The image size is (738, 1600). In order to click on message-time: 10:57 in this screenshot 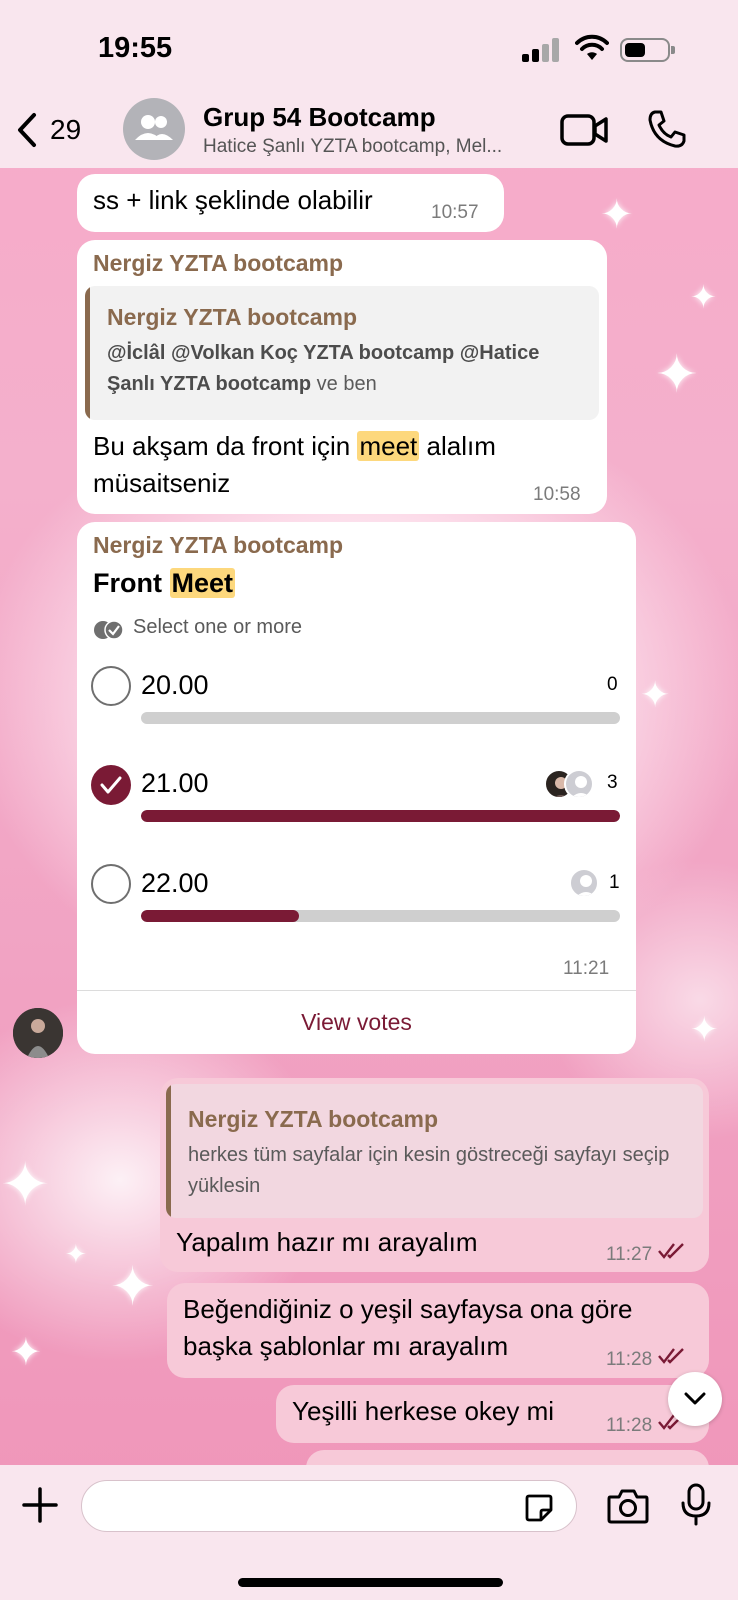, I will do `click(455, 212)`.